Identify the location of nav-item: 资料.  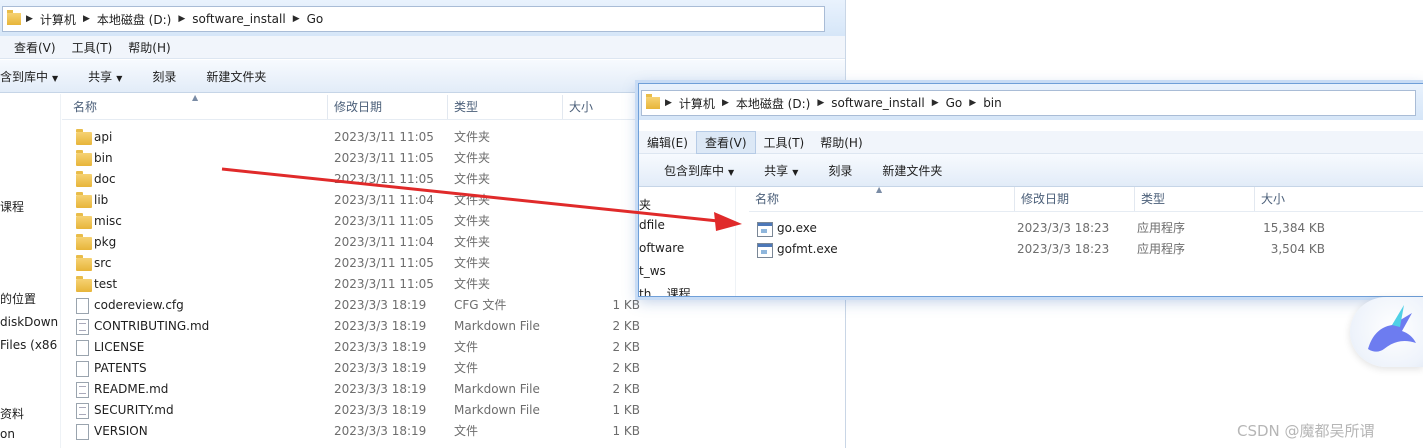
(12, 413).